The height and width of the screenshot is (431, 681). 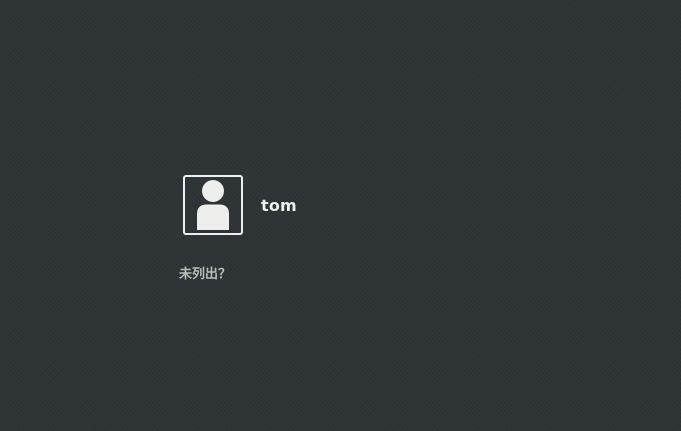 I want to click on user-avatar-icon, so click(x=213, y=205).